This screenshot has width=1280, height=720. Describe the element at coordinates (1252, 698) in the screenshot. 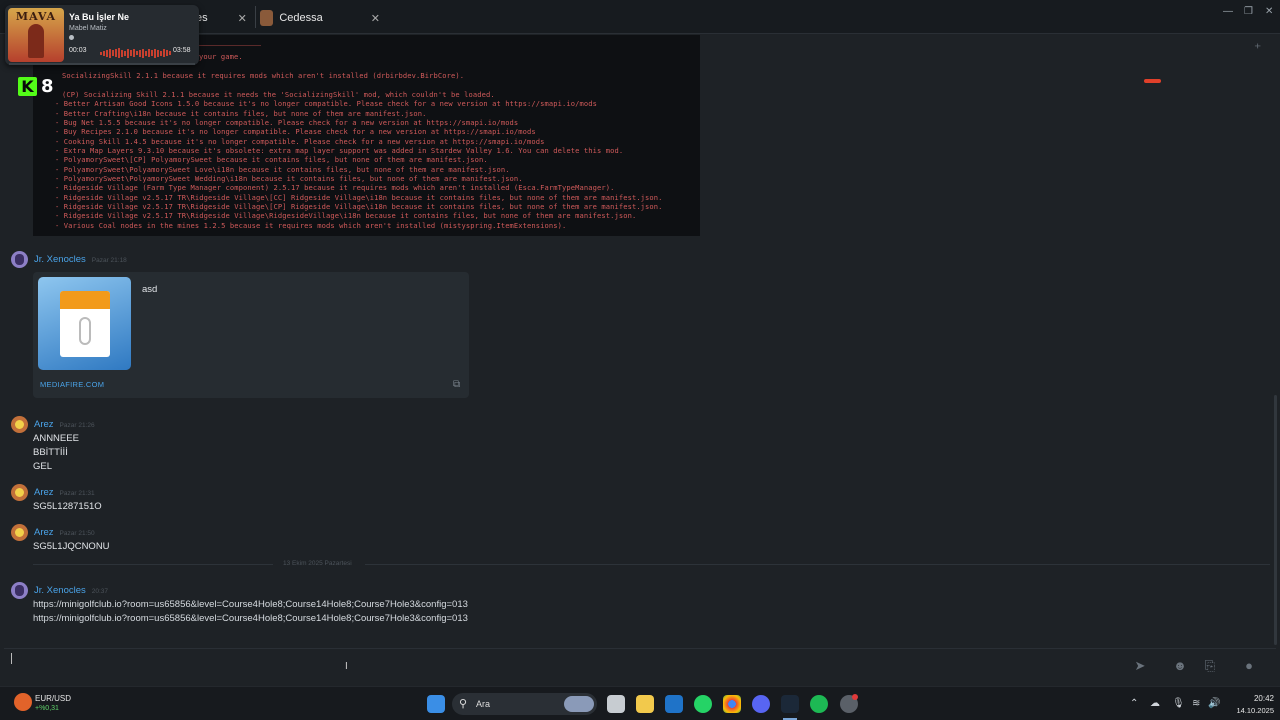

I see `clock-time: 20:42` at that location.